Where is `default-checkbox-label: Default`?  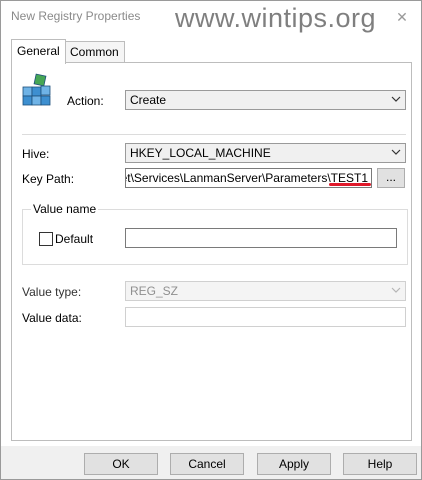 default-checkbox-label: Default is located at coordinates (74, 239).